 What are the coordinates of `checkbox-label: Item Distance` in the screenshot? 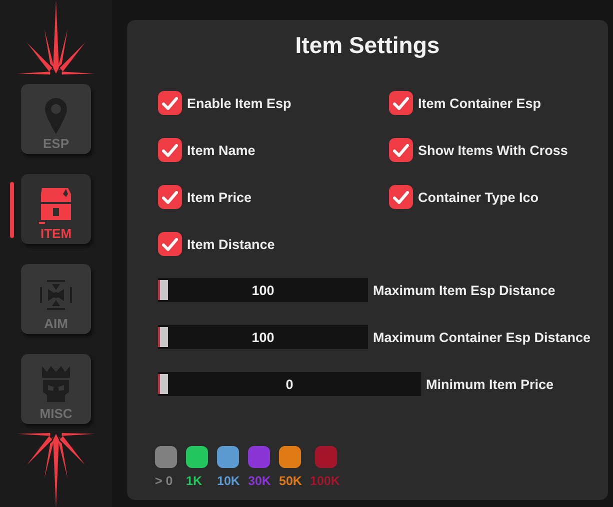 It's located at (231, 244).